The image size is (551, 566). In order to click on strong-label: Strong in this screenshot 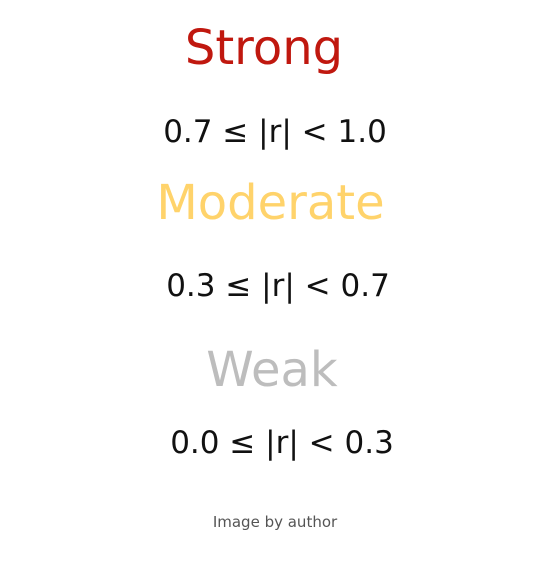, I will do `click(264, 48)`.